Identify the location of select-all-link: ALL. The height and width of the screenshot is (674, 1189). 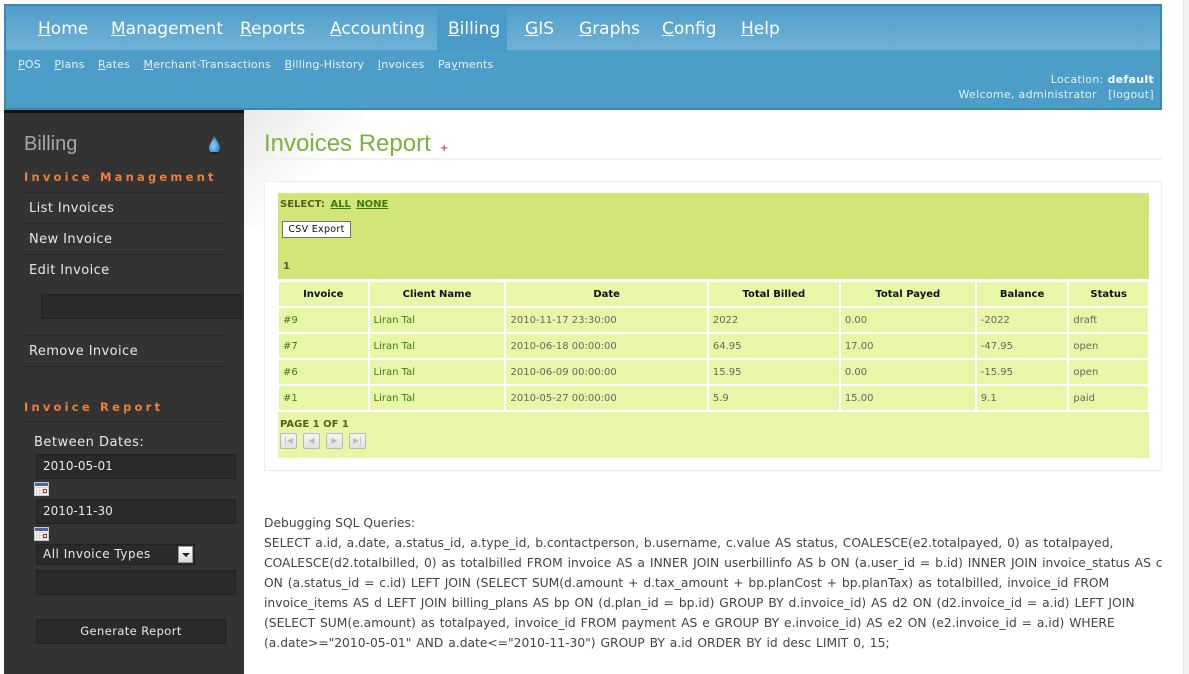
(340, 204).